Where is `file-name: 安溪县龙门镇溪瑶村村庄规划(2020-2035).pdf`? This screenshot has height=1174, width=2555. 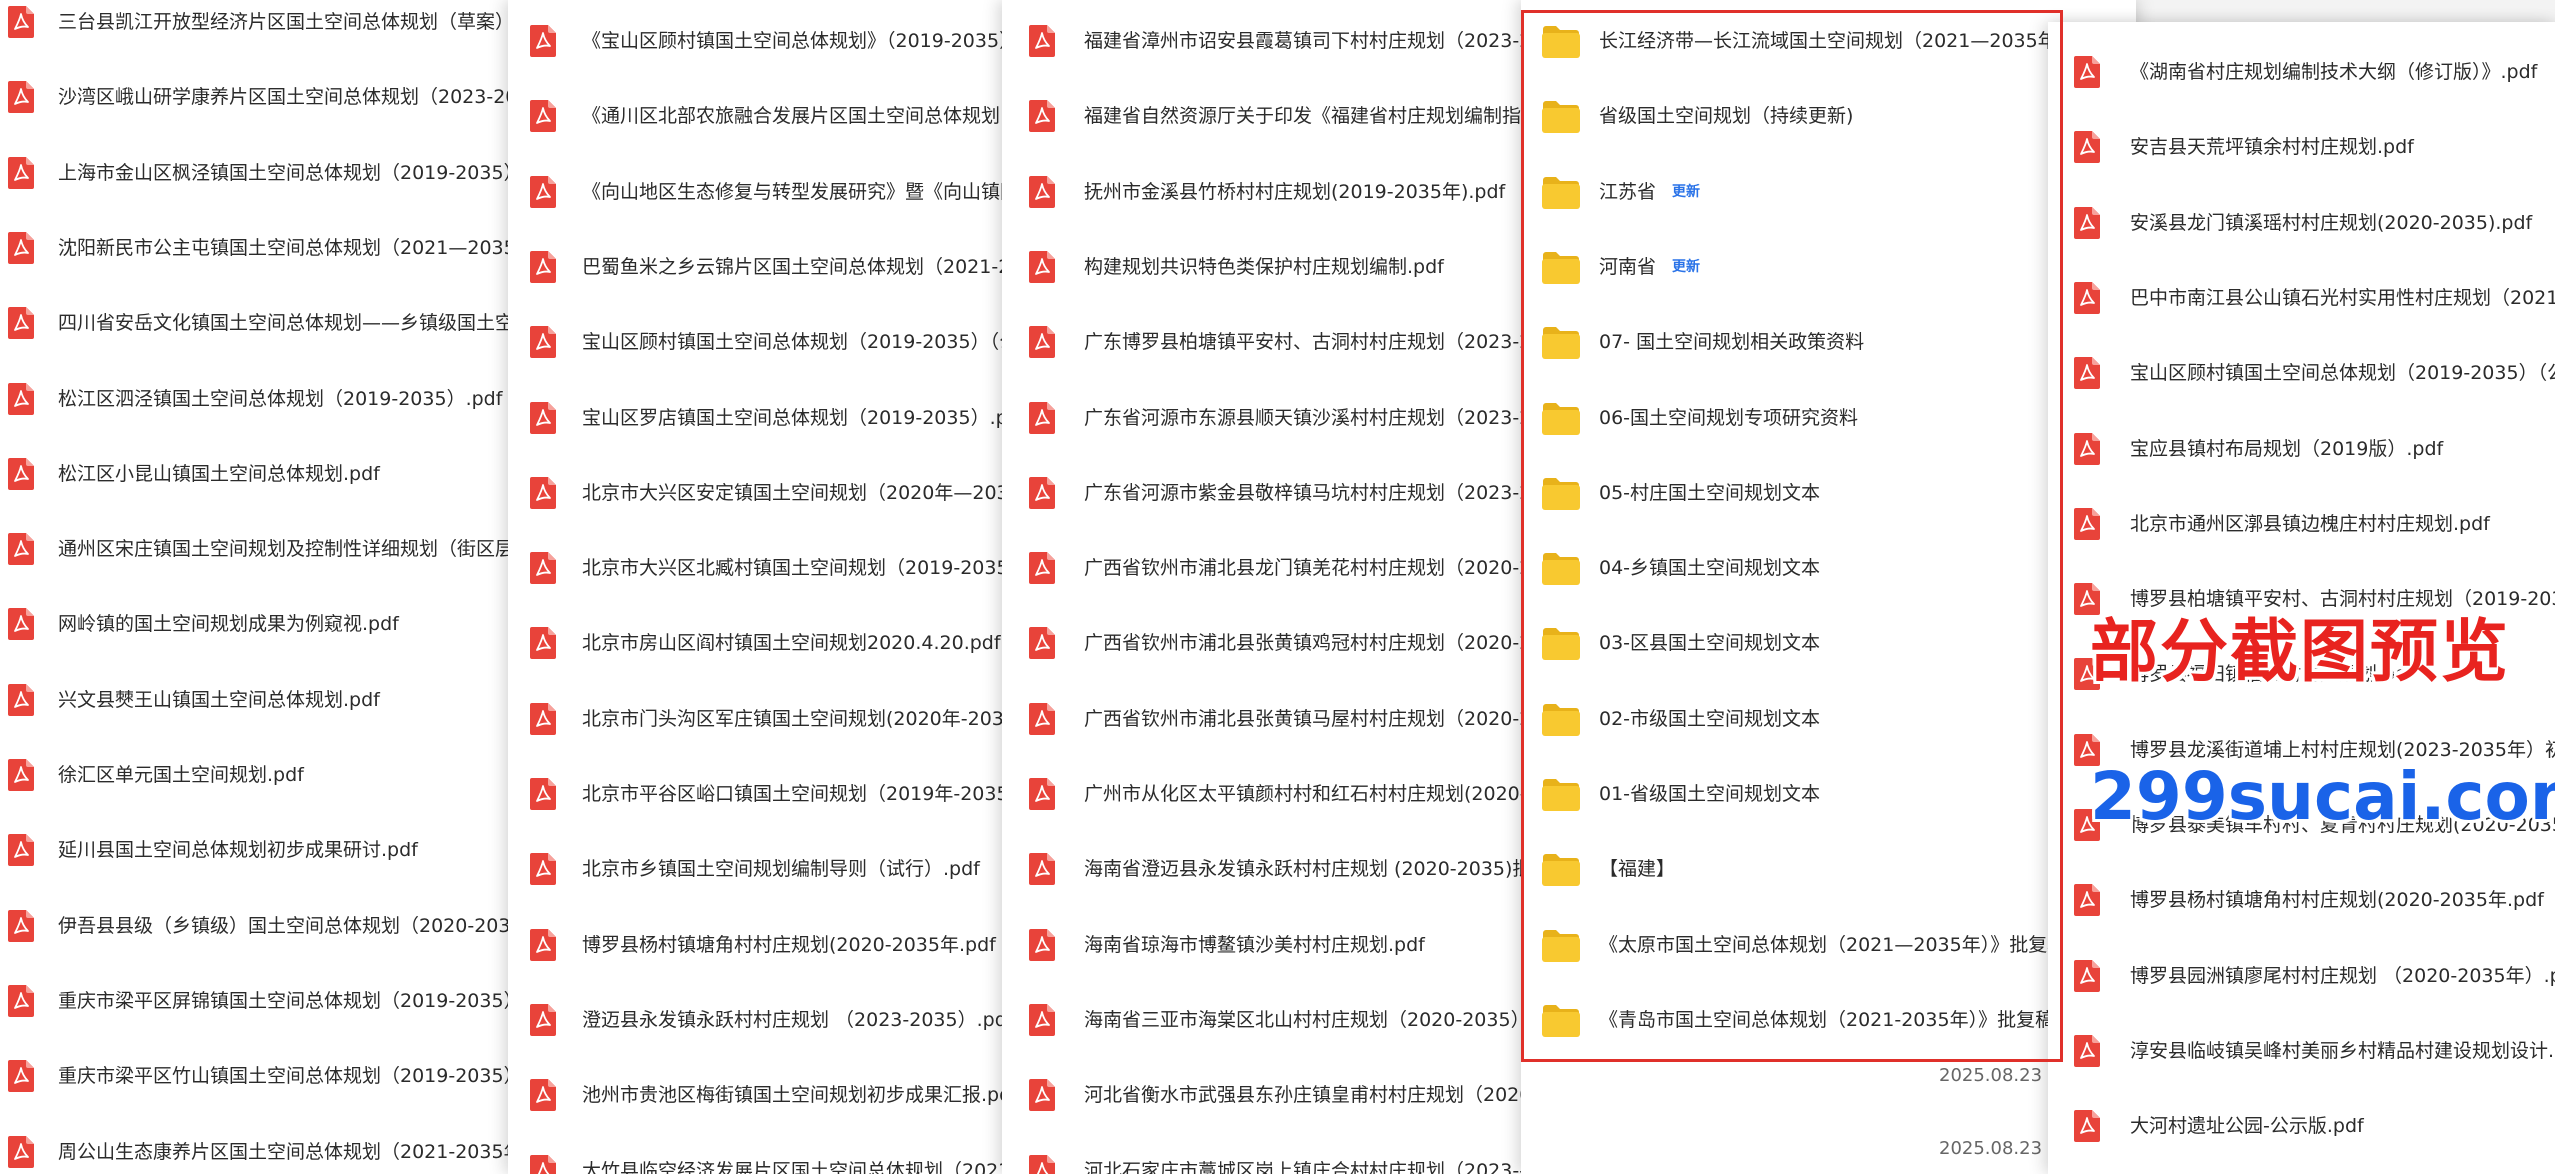
file-name: 安溪县龙门镇溪瑶村村庄规划(2020-2035).pdf is located at coordinates (2331, 222).